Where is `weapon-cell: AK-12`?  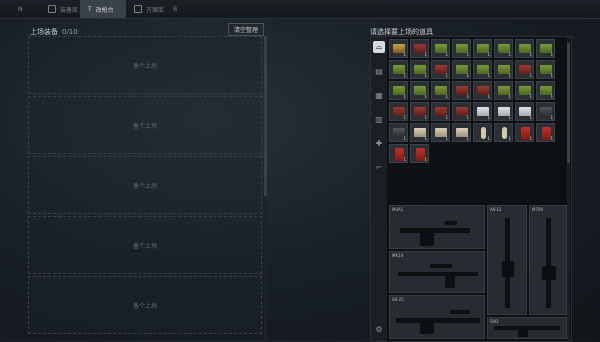
weapon-cell: AK-12 is located at coordinates (507, 260).